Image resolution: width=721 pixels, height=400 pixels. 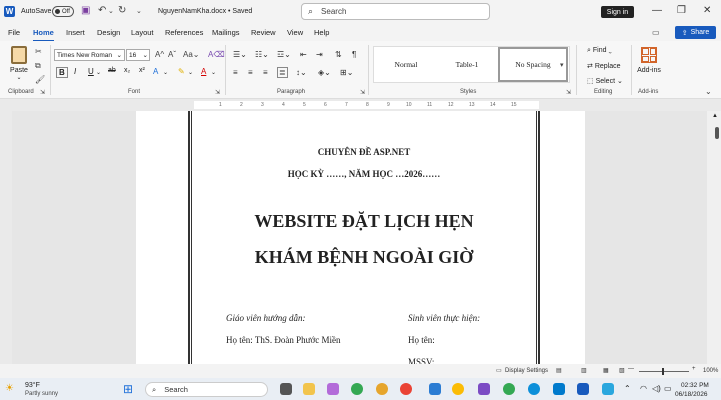 What do you see at coordinates (406, 64) in the screenshot?
I see `style-normal: Normal` at bounding box center [406, 64].